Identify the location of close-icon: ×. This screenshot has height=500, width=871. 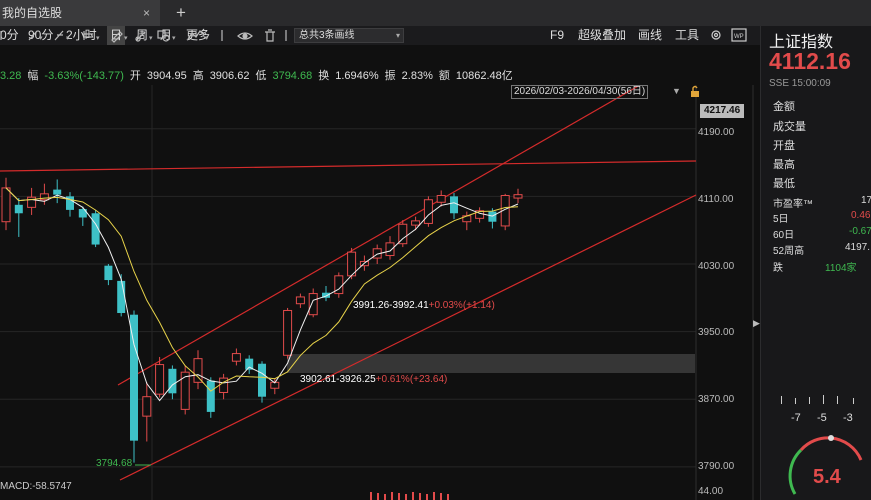
(146, 13).